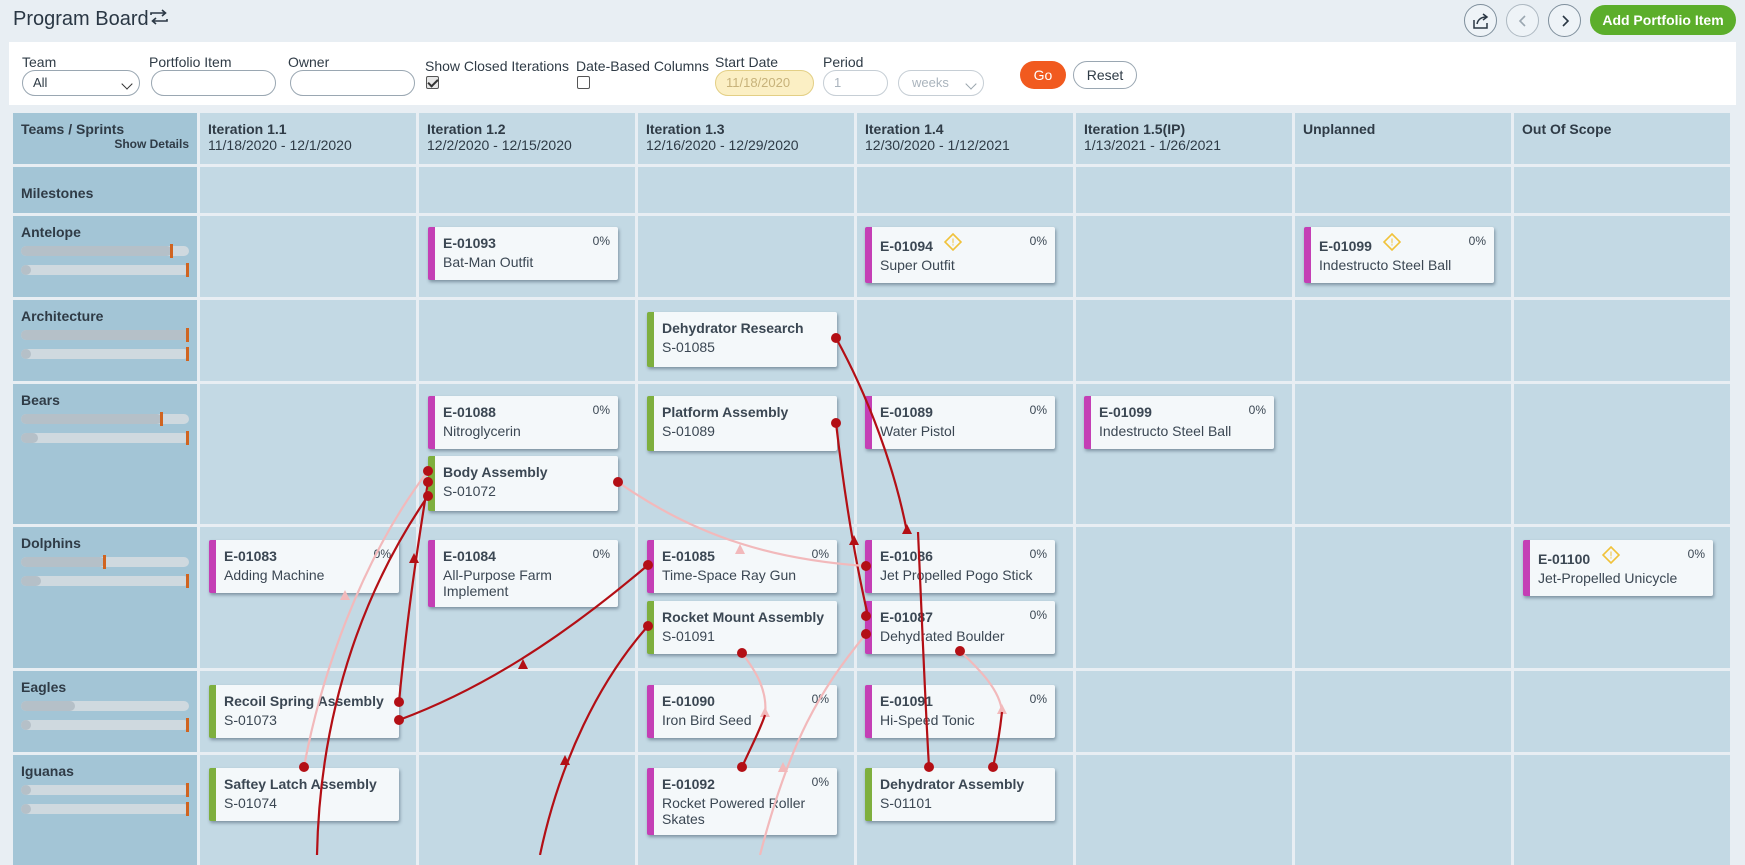  Describe the element at coordinates (274, 575) in the screenshot. I see `card-title: Adding Machine` at that location.